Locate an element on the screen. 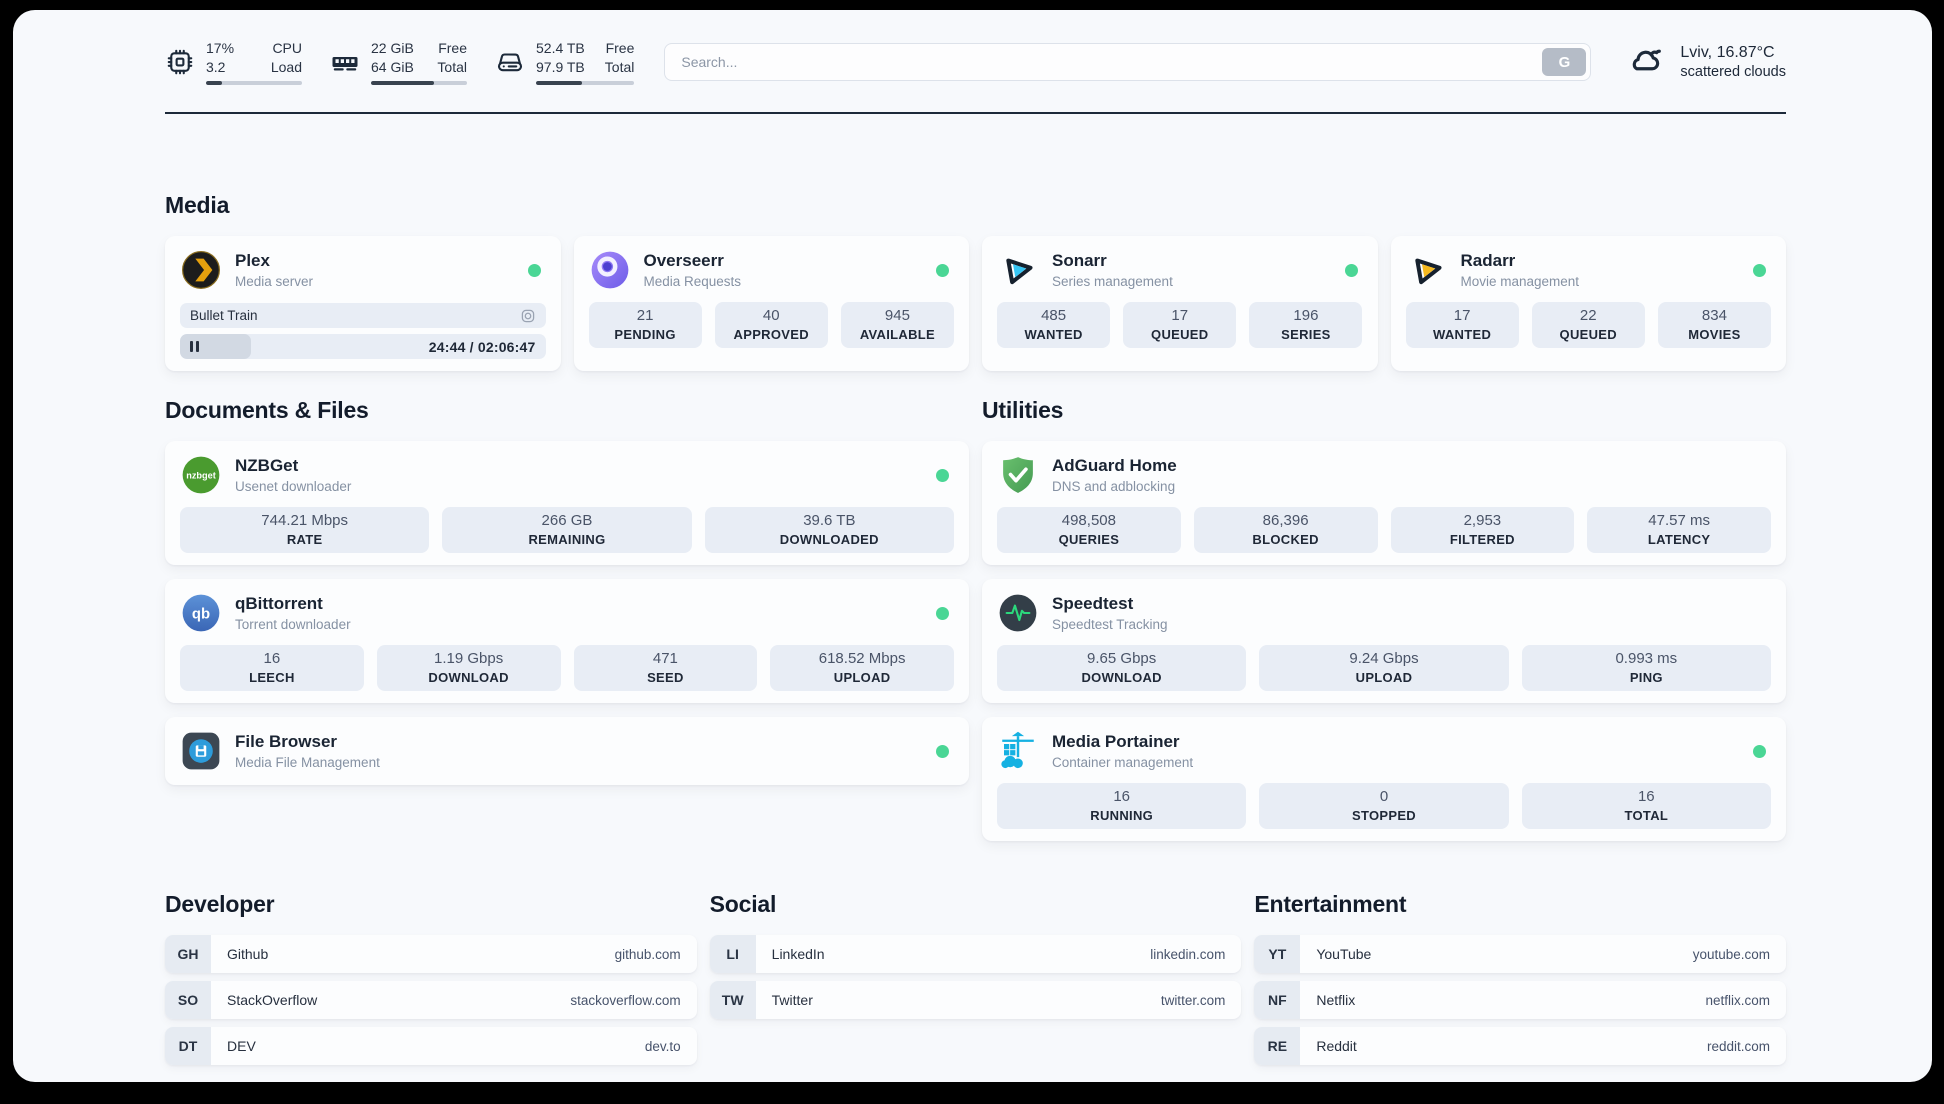  sonarr-icon is located at coordinates (1018, 270).